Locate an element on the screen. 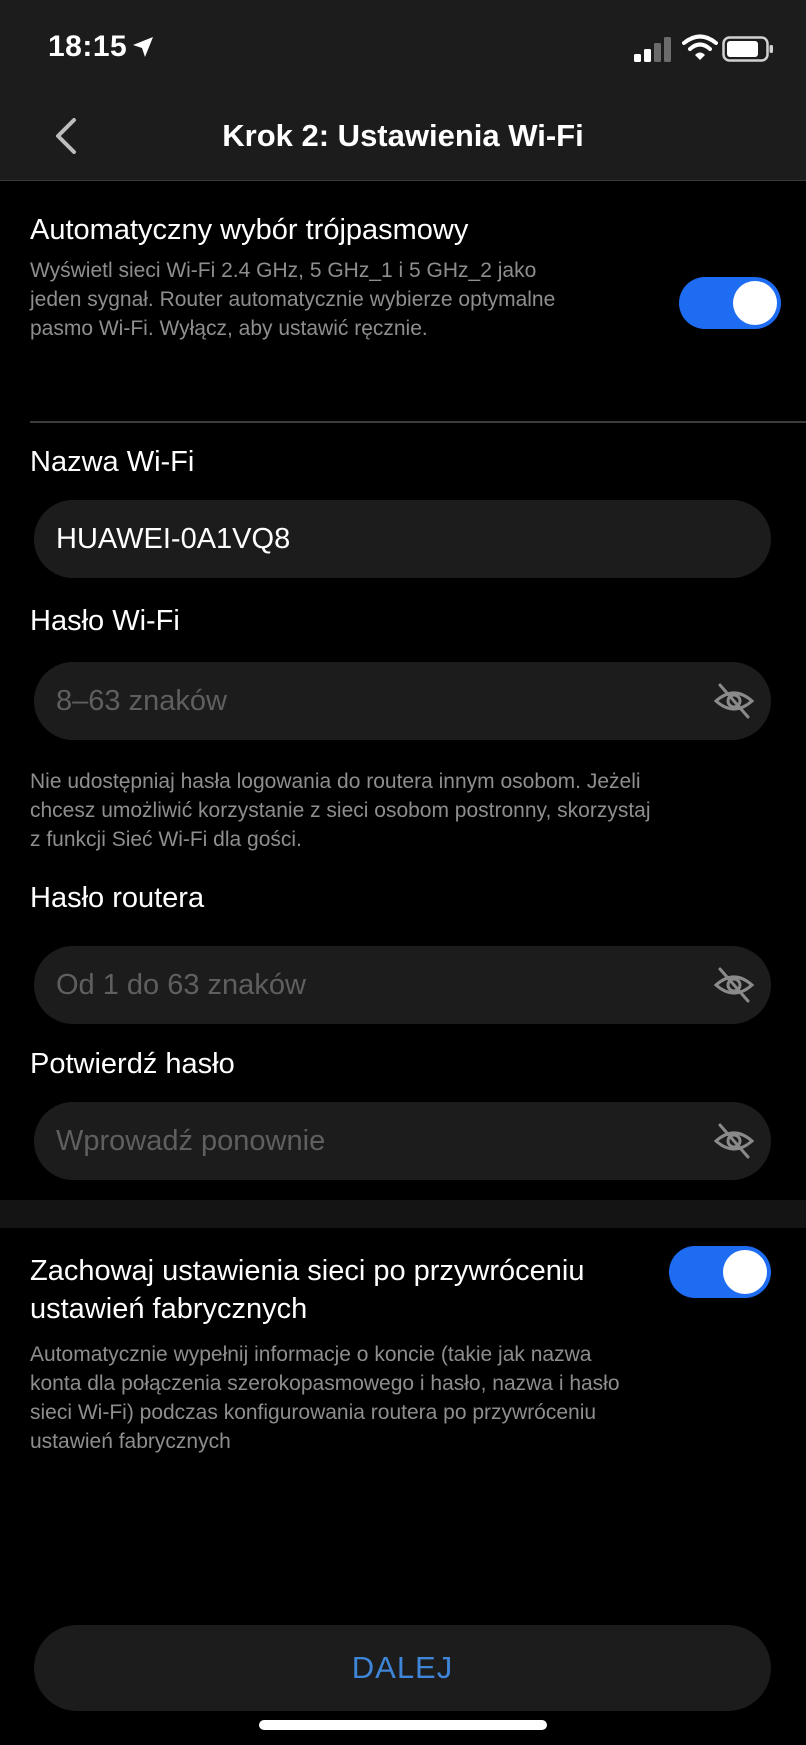 The height and width of the screenshot is (1745, 806). page-title: Krok 2: Ustawienia Wi-Fi is located at coordinates (403, 135).